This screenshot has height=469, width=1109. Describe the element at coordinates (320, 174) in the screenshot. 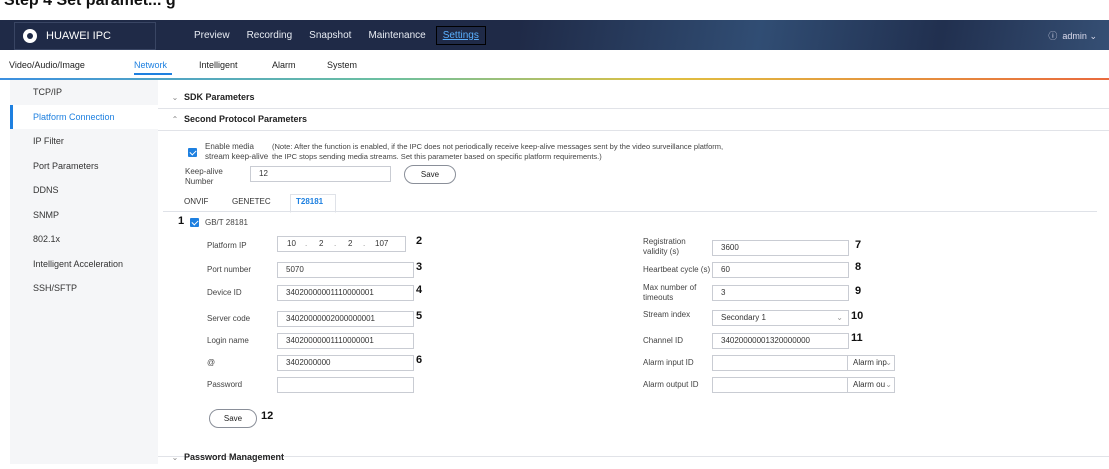

I see `keepalive-number-input: 12` at that location.